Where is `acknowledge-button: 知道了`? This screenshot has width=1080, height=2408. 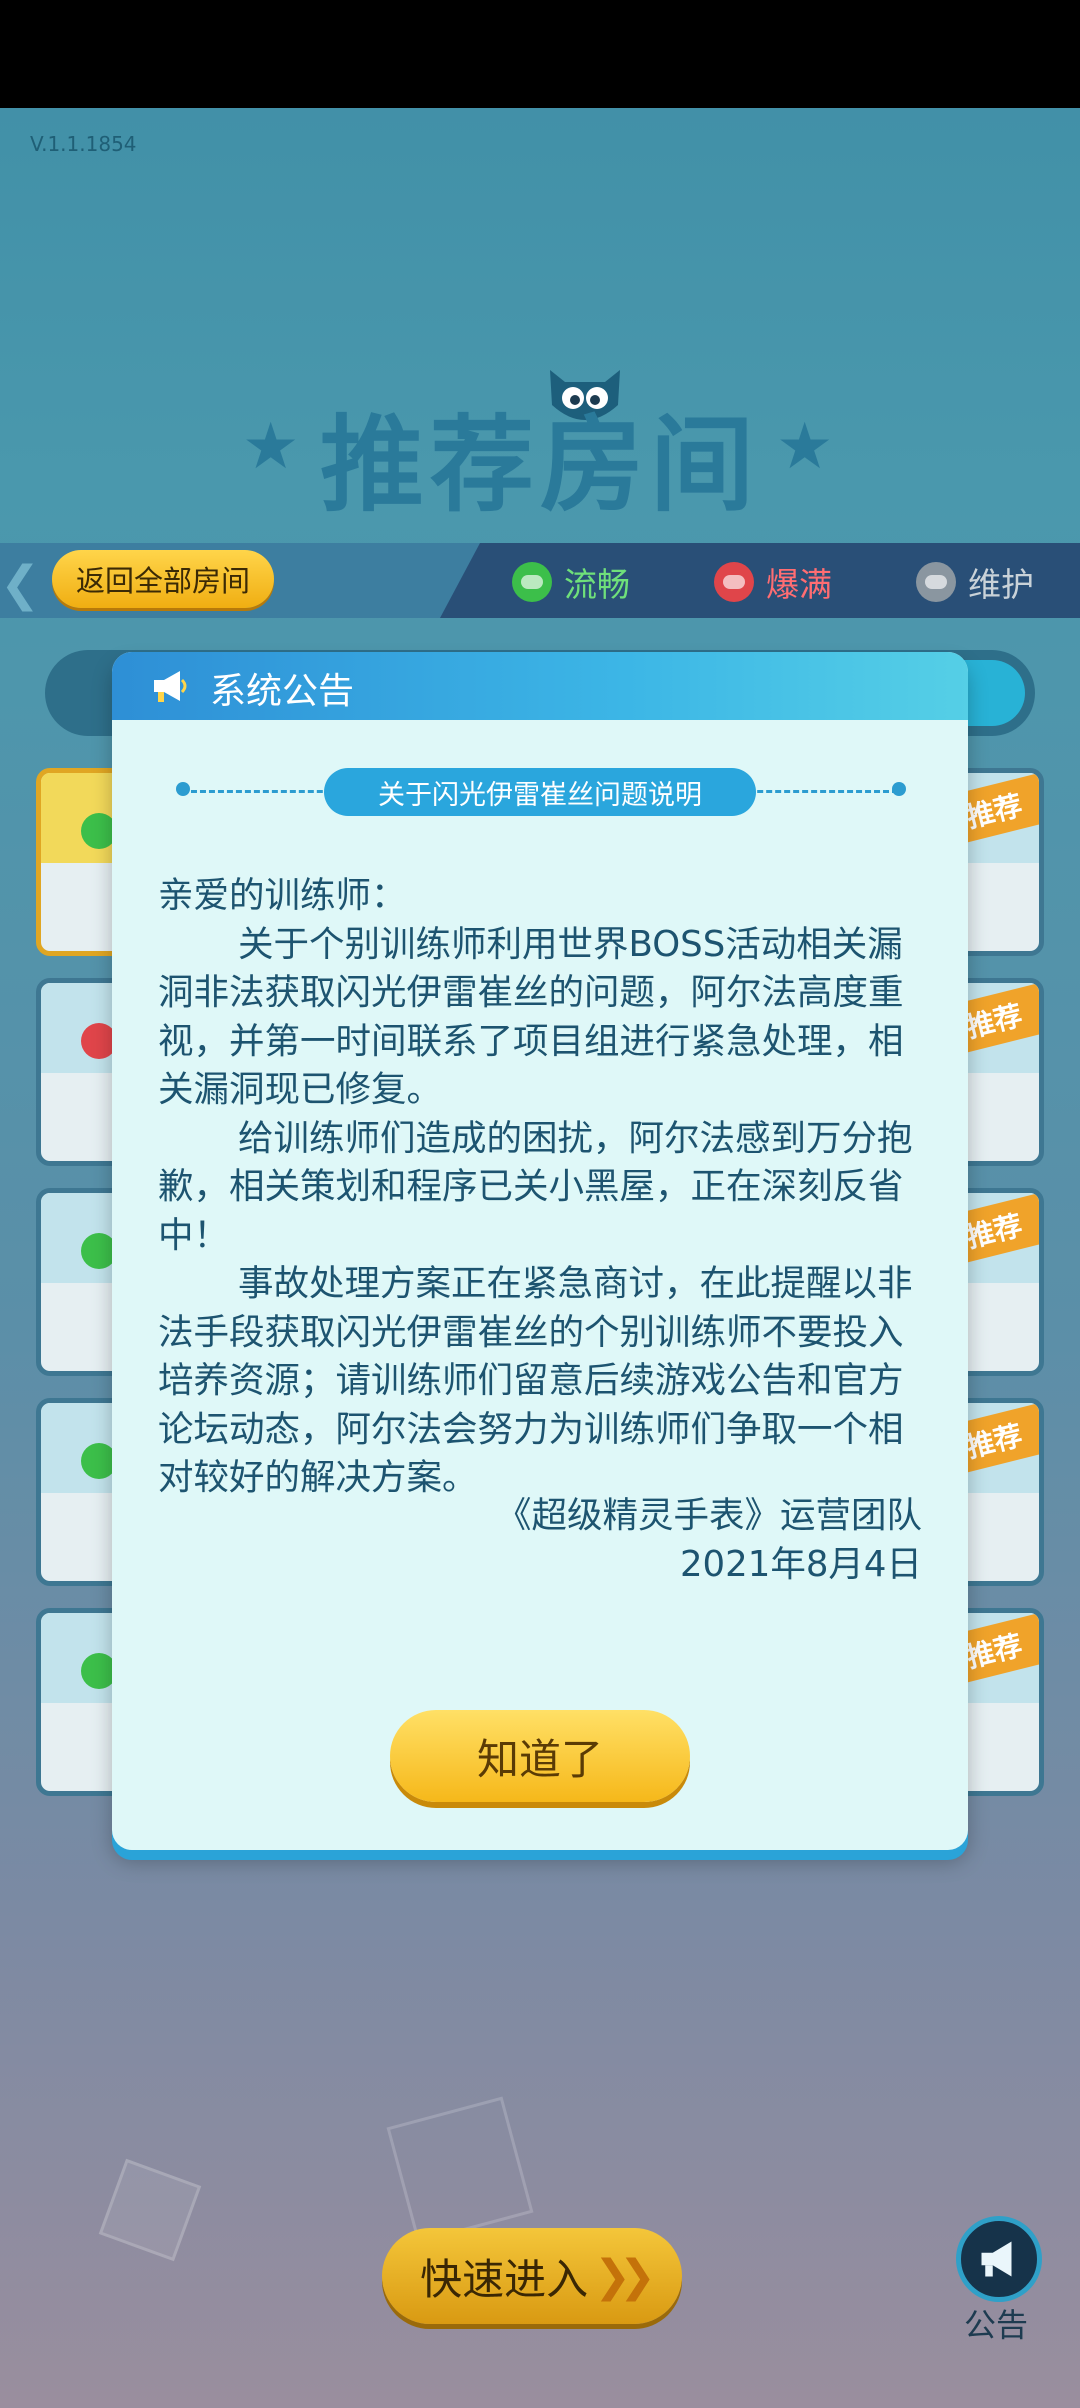
acknowledge-button: 知道了 is located at coordinates (540, 1756).